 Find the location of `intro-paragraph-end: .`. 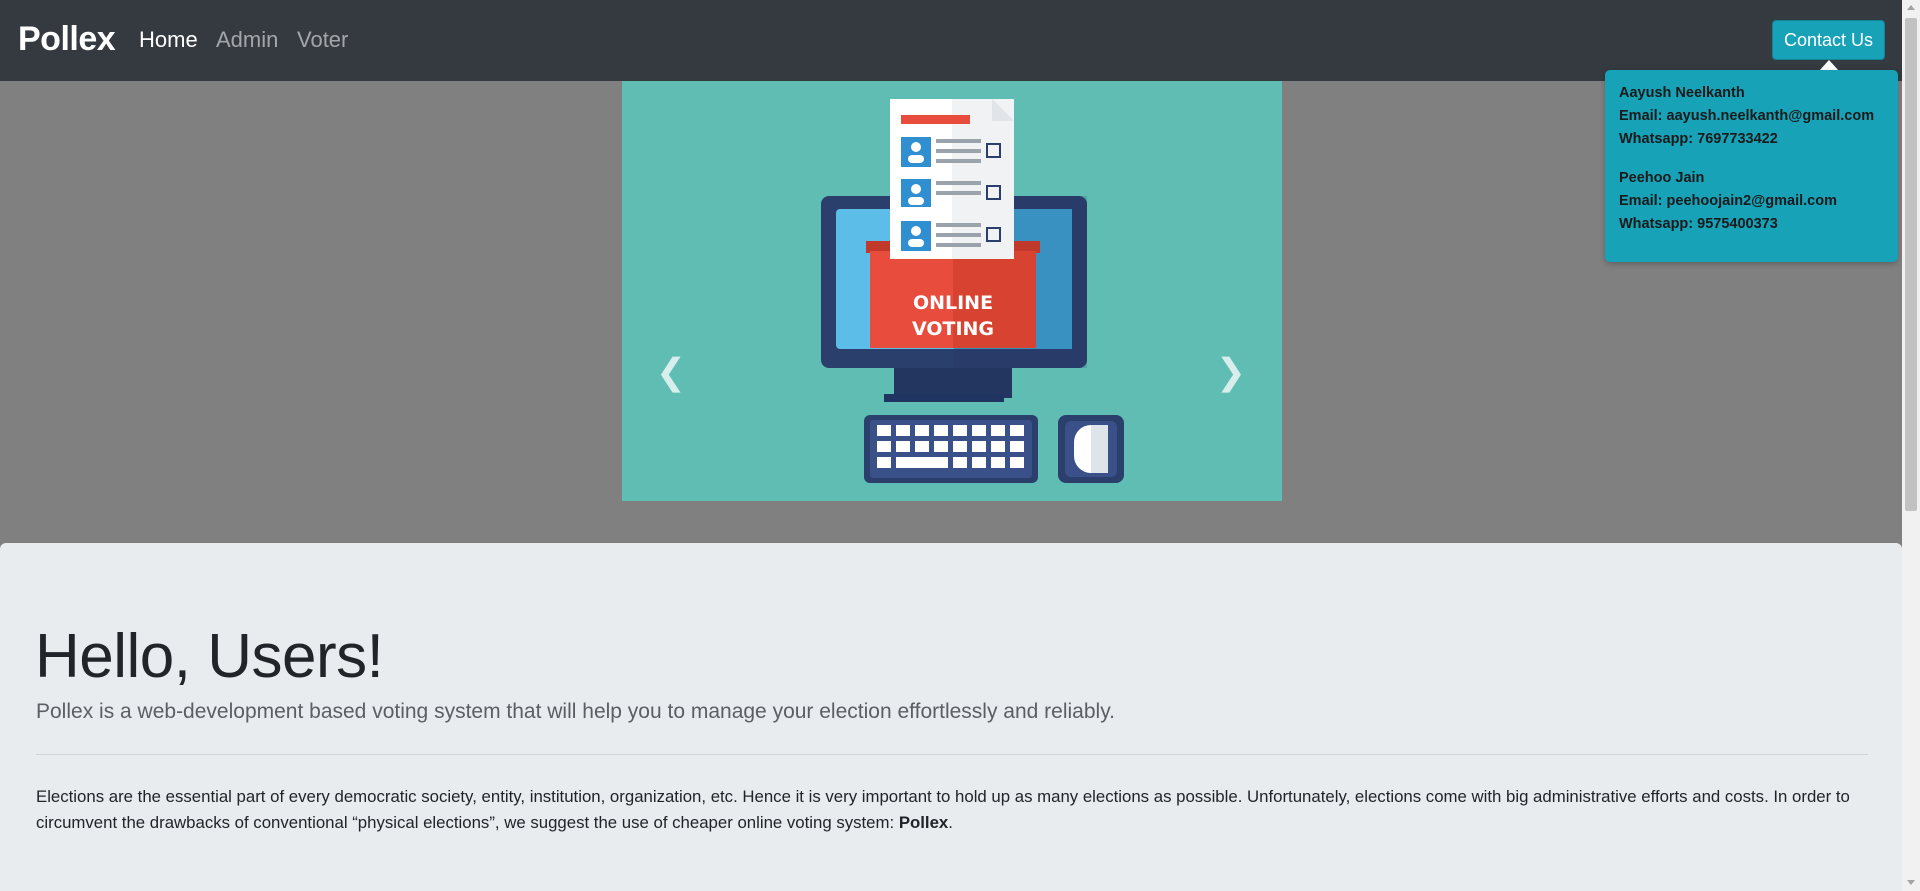

intro-paragraph-end: . is located at coordinates (950, 822).